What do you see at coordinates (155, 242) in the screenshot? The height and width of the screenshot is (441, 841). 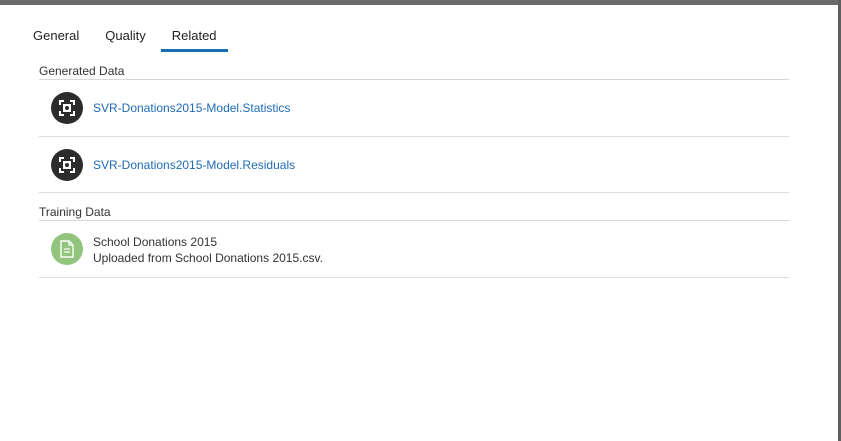 I see `dataset-title: School Donations 2015` at bounding box center [155, 242].